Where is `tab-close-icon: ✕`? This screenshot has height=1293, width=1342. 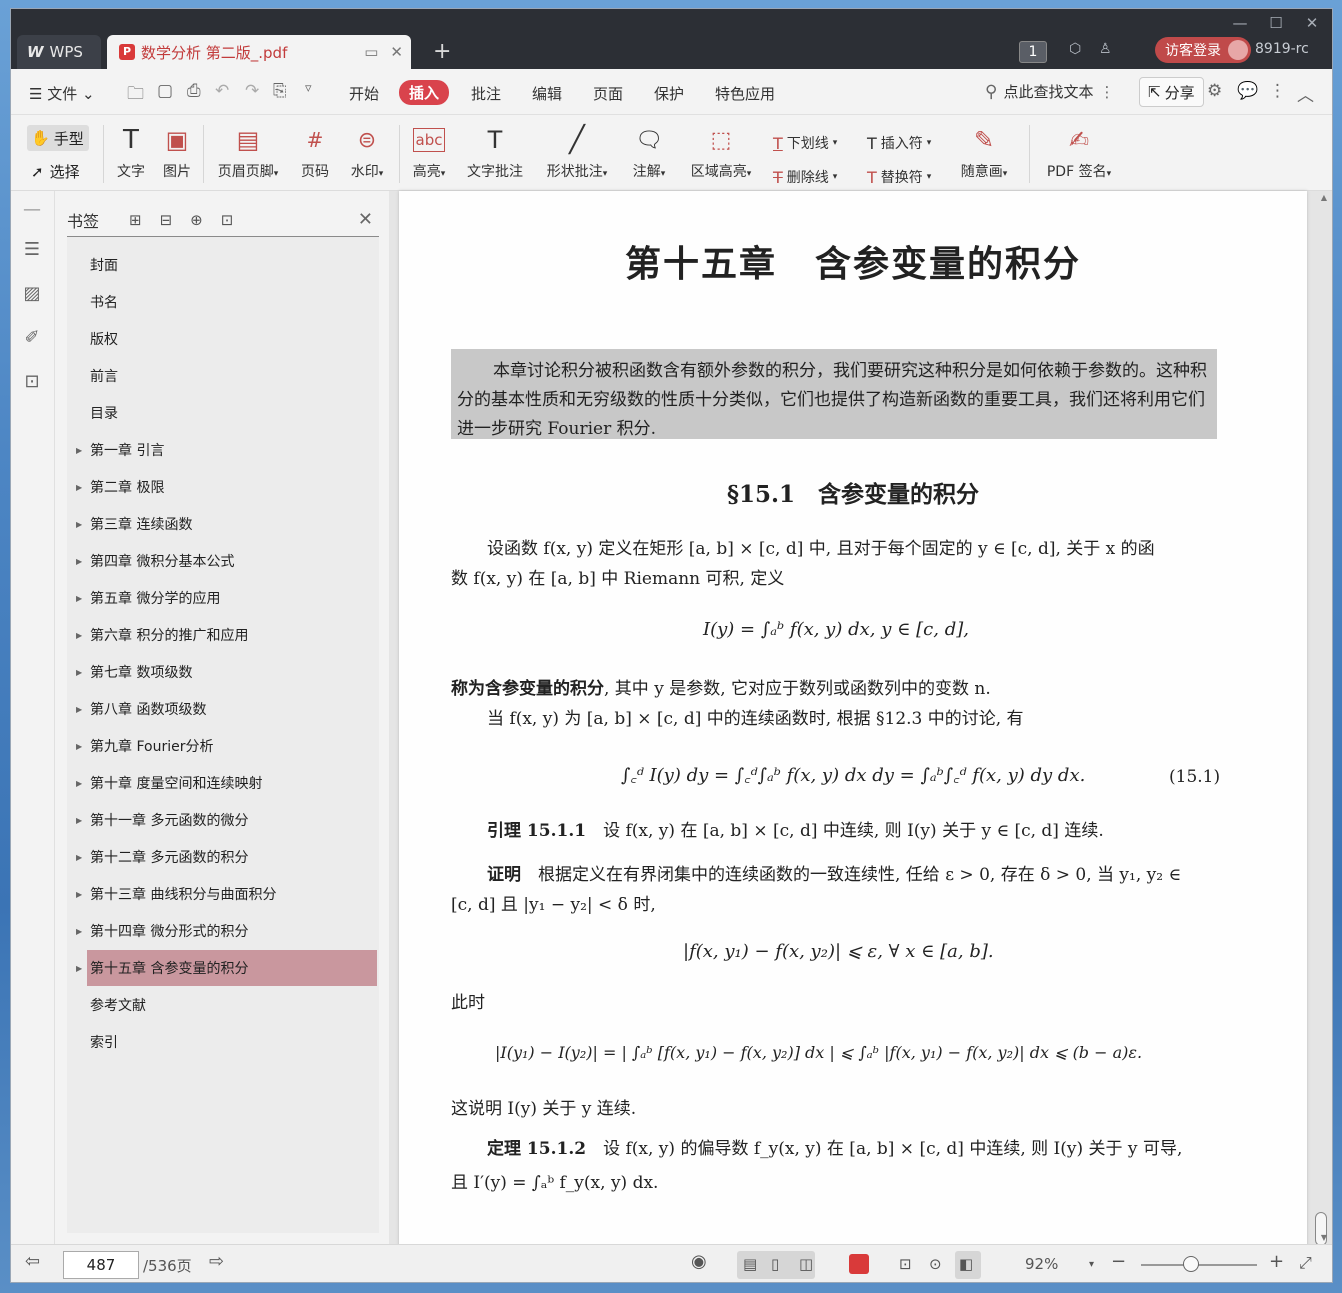 tab-close-icon: ✕ is located at coordinates (396, 52).